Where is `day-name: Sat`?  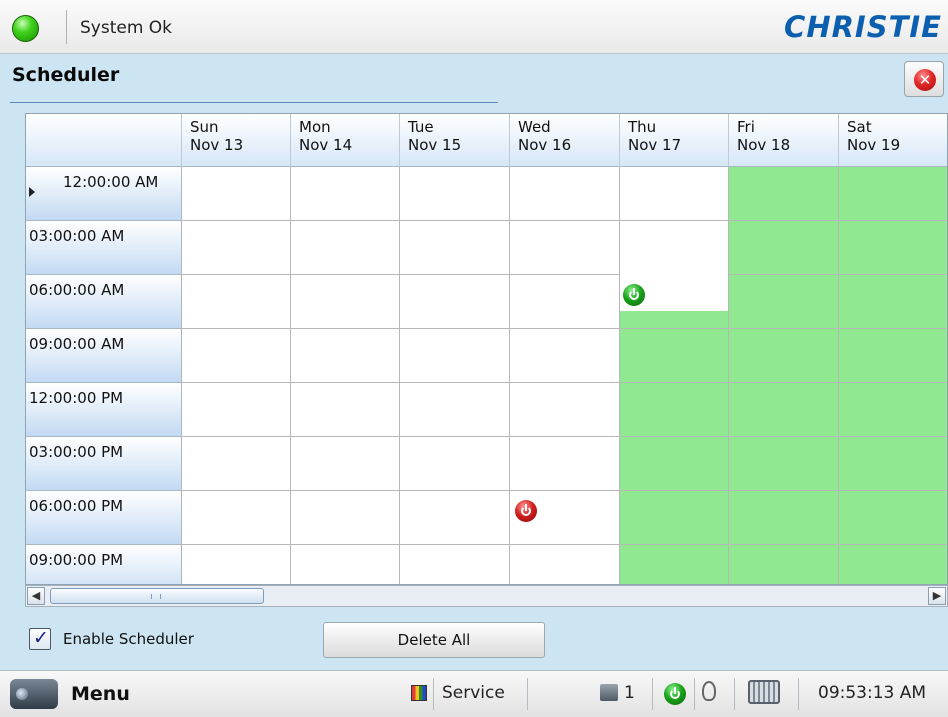
day-name: Sat is located at coordinates (859, 127).